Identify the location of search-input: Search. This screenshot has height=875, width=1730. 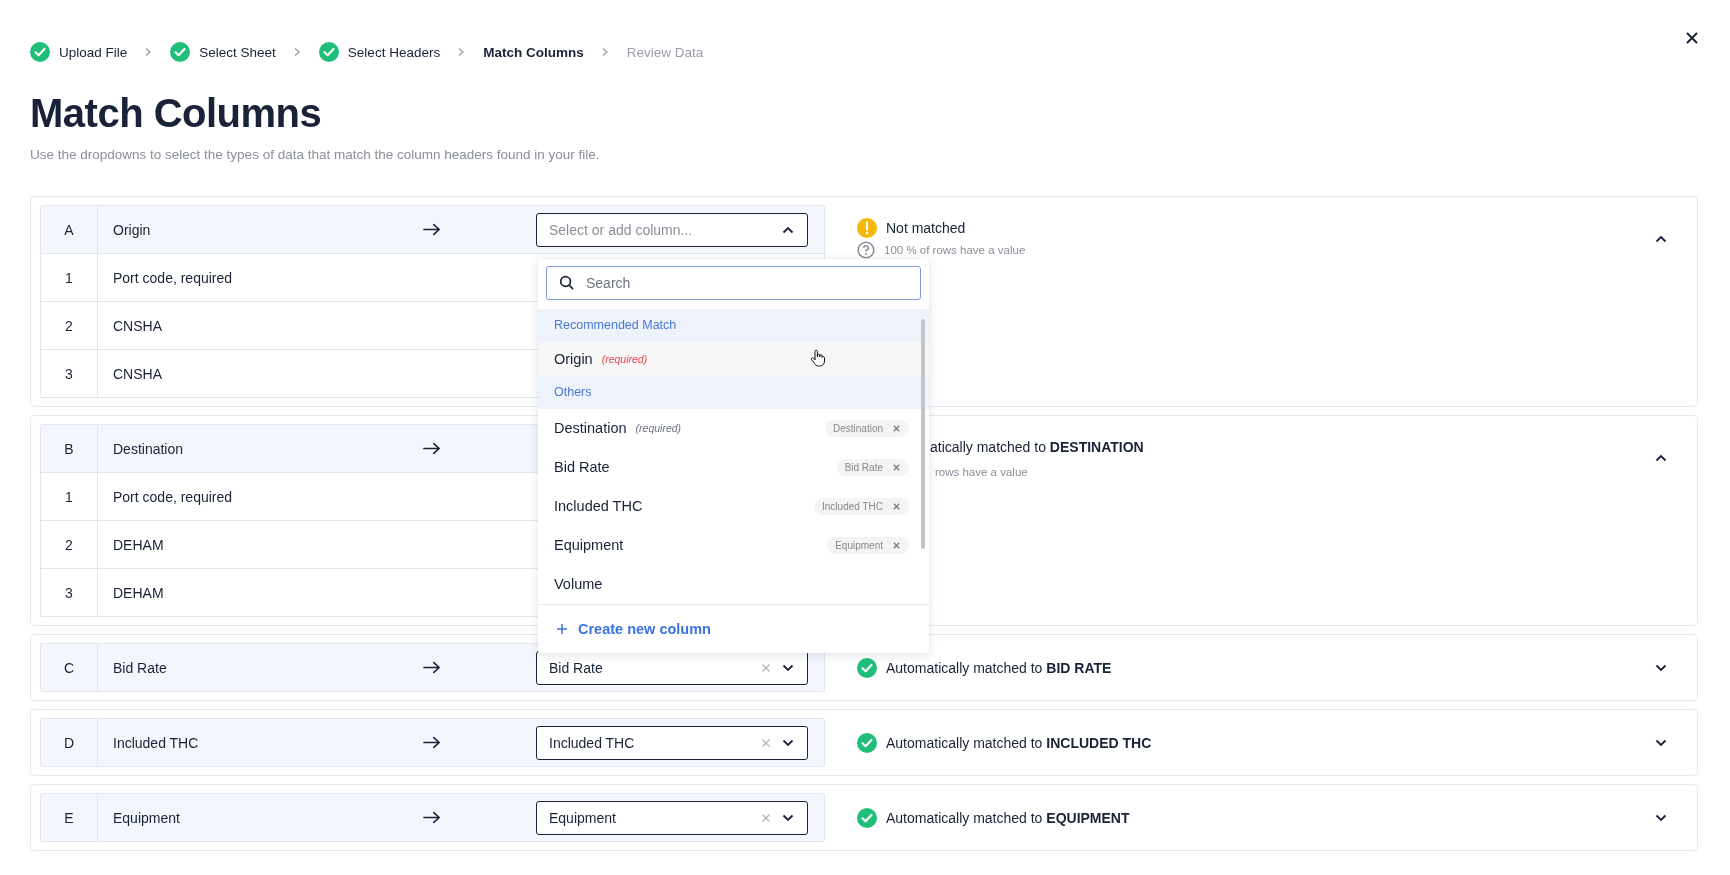
(747, 282).